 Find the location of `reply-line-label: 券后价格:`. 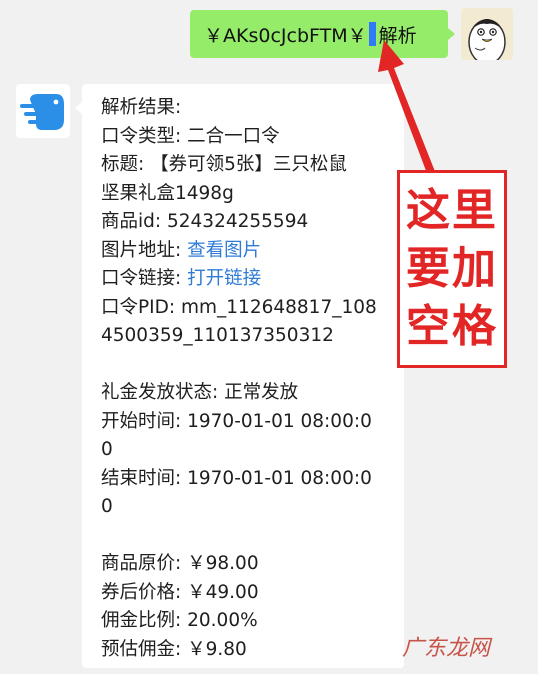

reply-line-label: 券后价格: is located at coordinates (144, 592).